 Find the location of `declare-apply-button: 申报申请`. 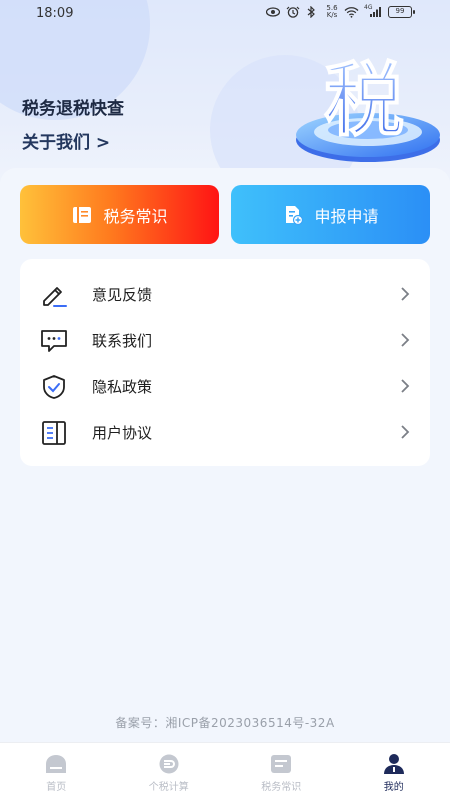

declare-apply-button: 申报申请 is located at coordinates (330, 214).